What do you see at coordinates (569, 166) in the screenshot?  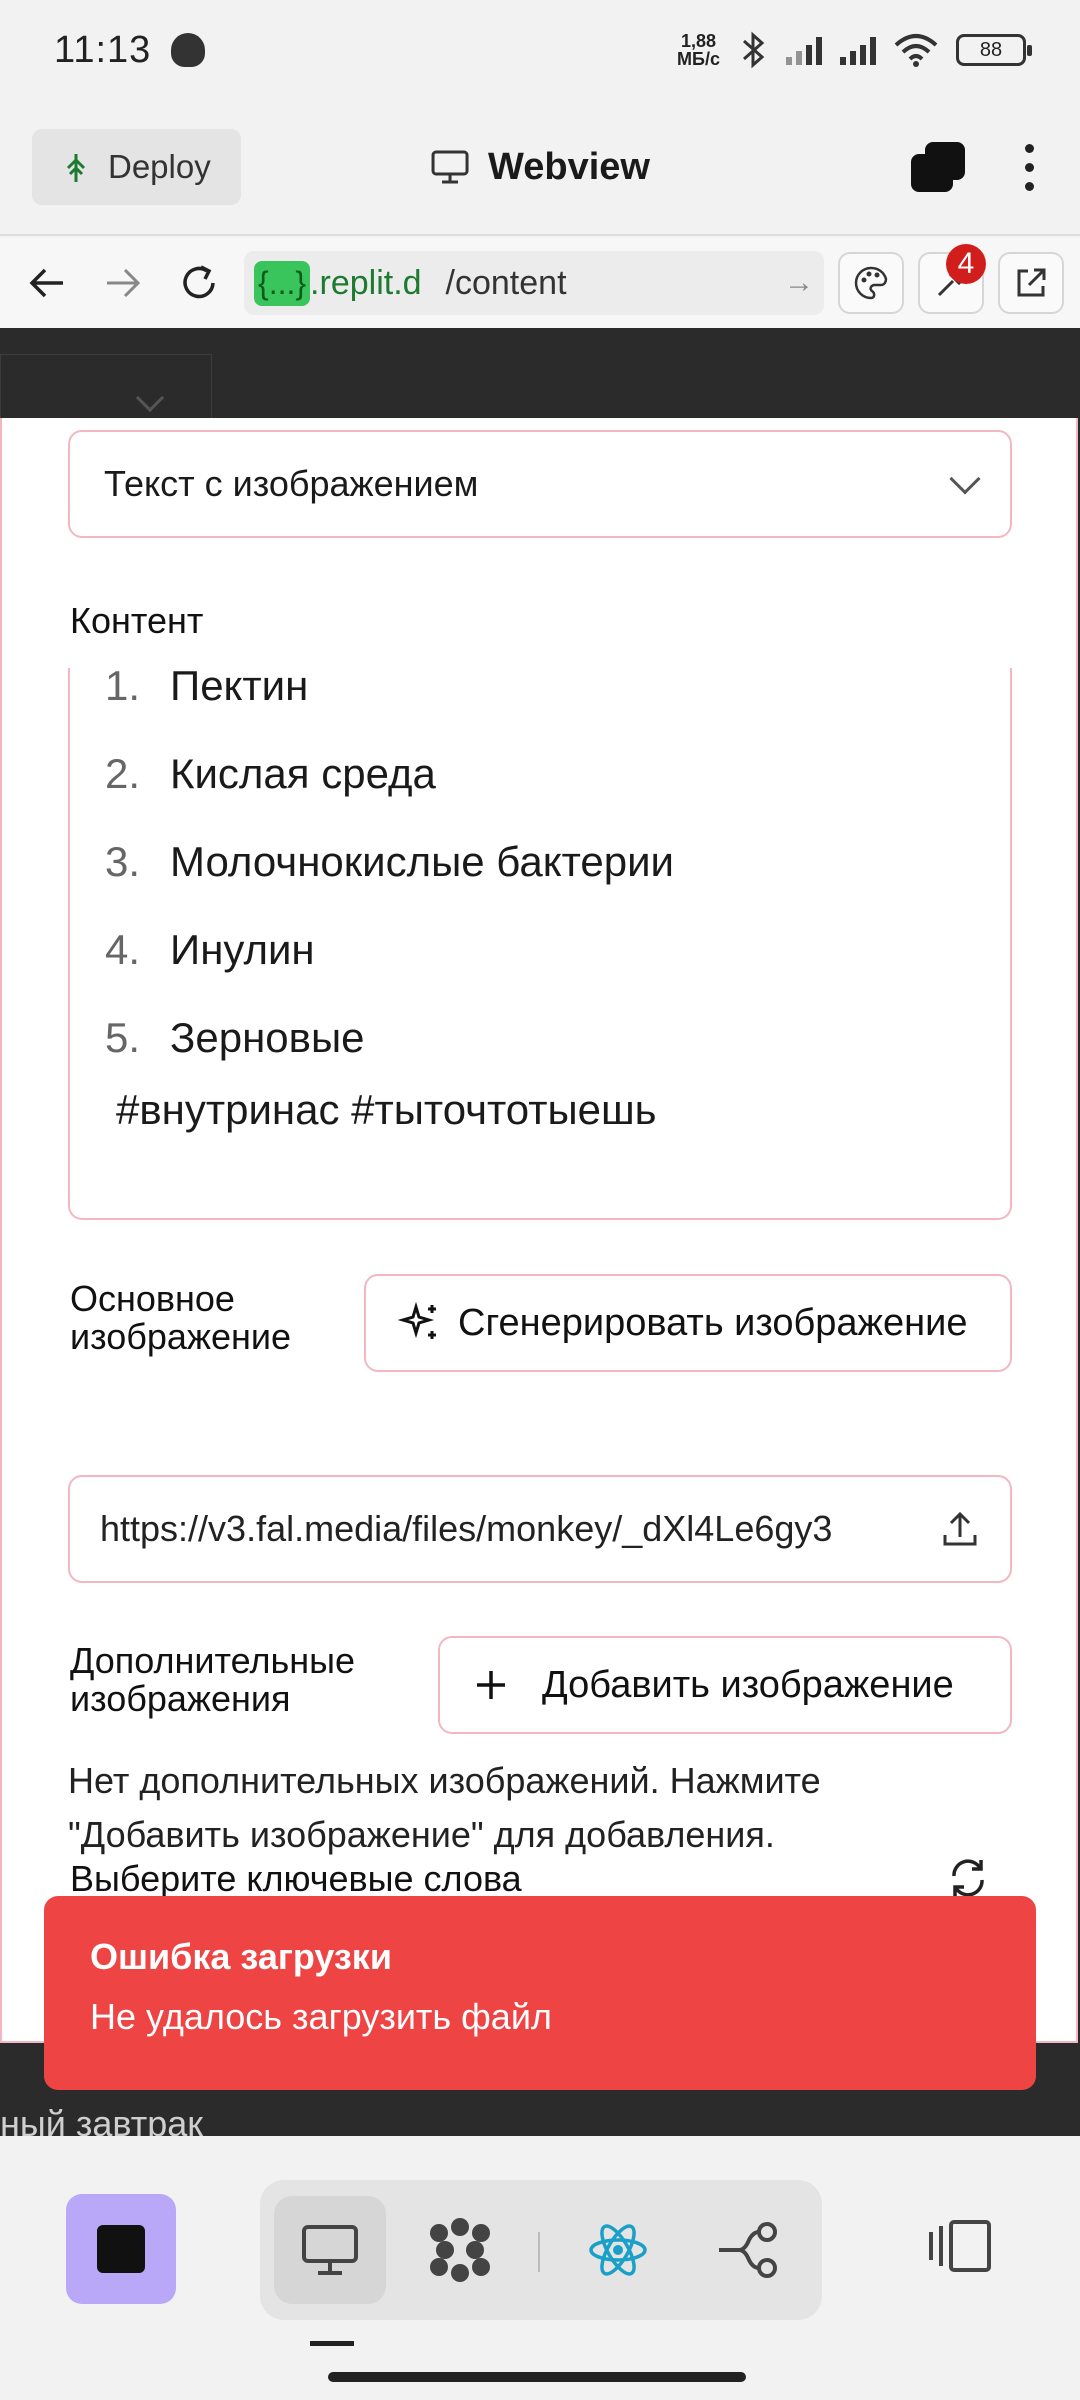 I see `page-title-text: Webview` at bounding box center [569, 166].